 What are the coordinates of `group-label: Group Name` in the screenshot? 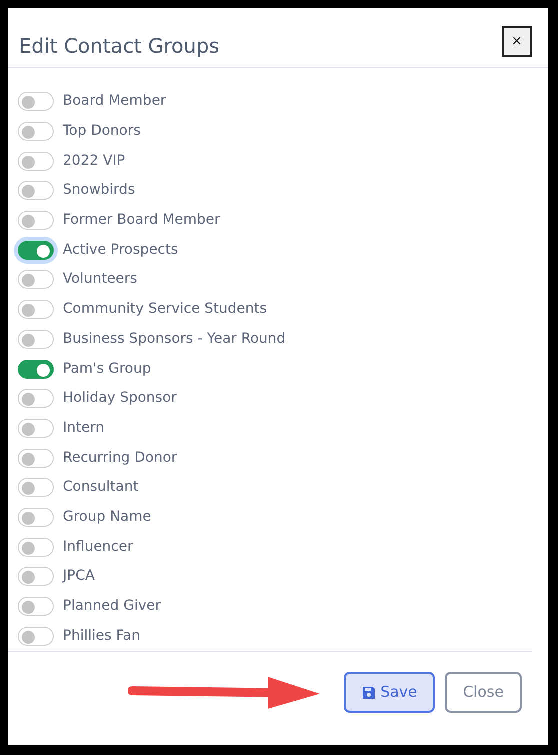 It's located at (107, 517).